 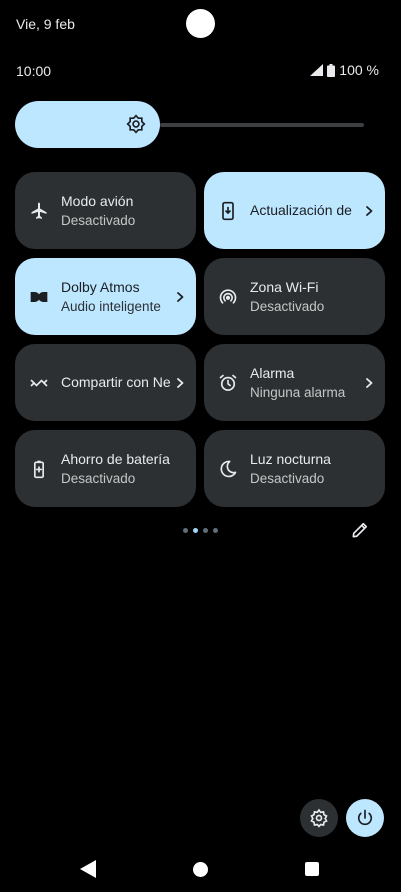 I want to click on tile-system-update: Actualización de, so click(x=294, y=210).